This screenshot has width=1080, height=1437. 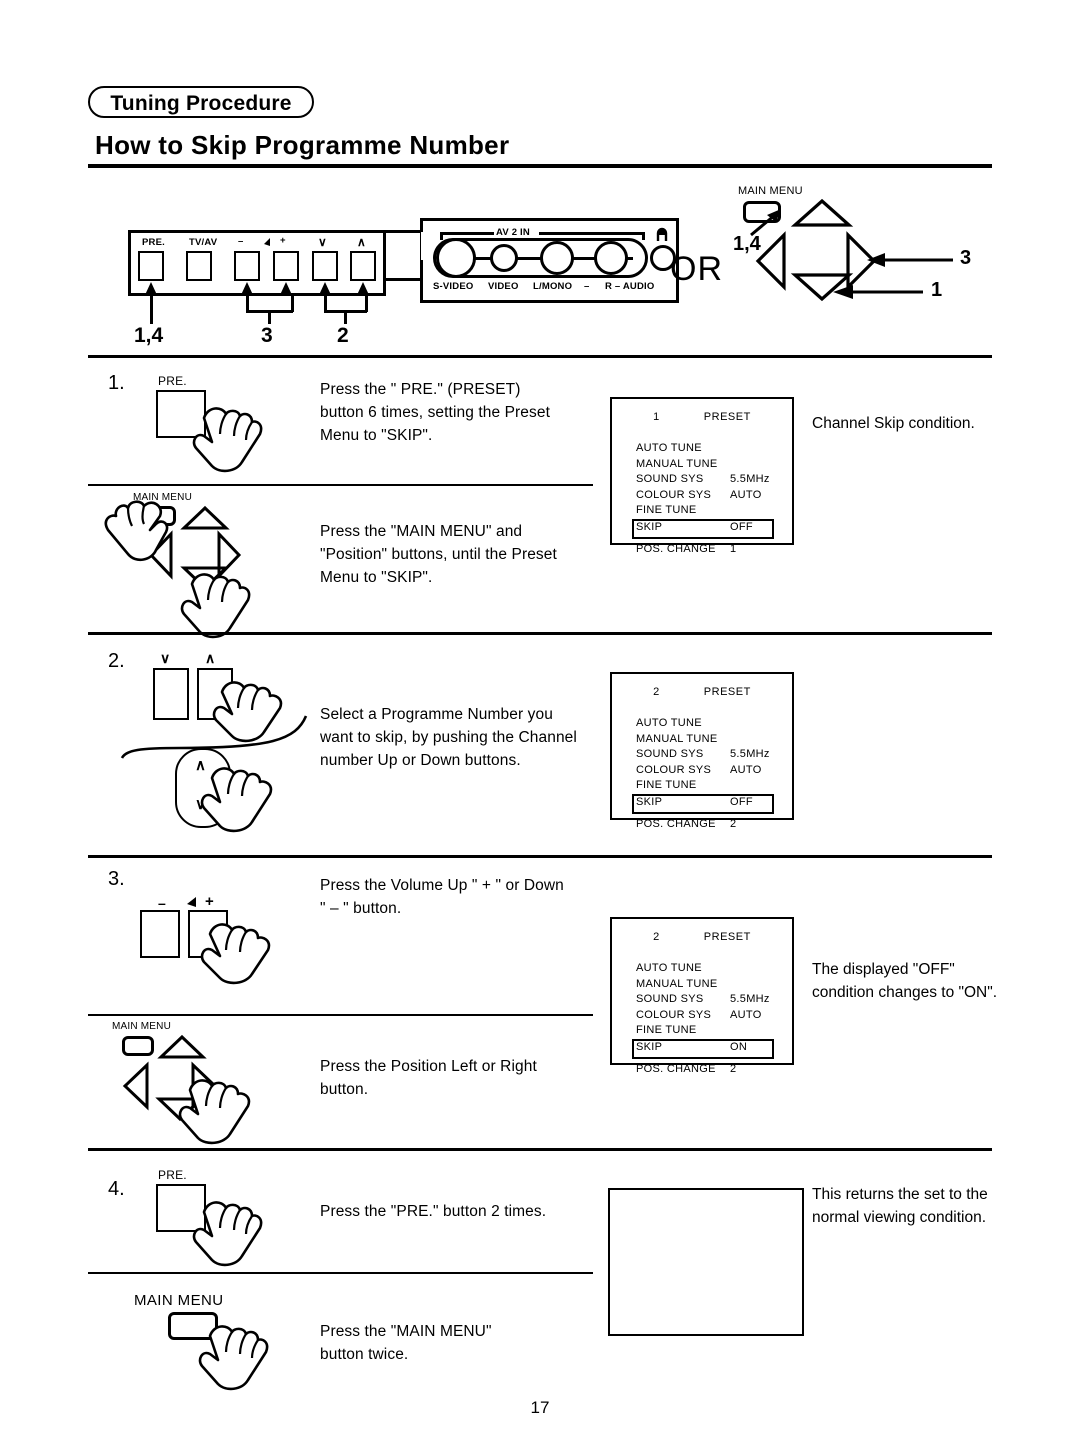 I want to click on panel-button-tvav, so click(x=199, y=266).